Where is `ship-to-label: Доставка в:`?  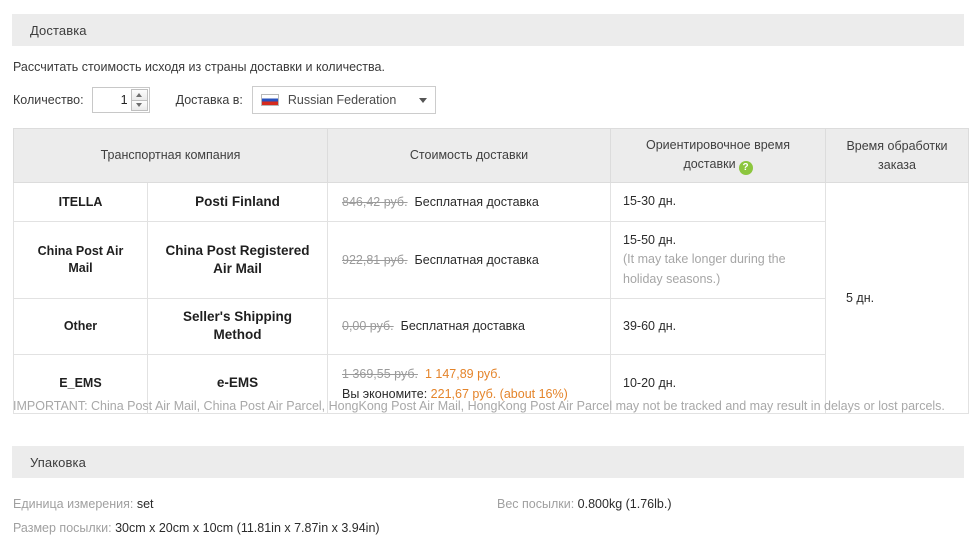
ship-to-label: Доставка в: is located at coordinates (209, 100).